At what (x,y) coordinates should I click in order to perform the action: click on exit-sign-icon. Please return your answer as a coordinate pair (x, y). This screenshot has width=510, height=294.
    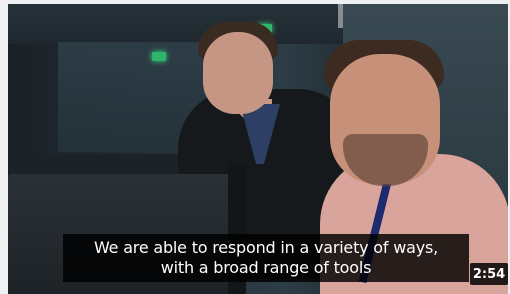
    Looking at the image, I should click on (159, 56).